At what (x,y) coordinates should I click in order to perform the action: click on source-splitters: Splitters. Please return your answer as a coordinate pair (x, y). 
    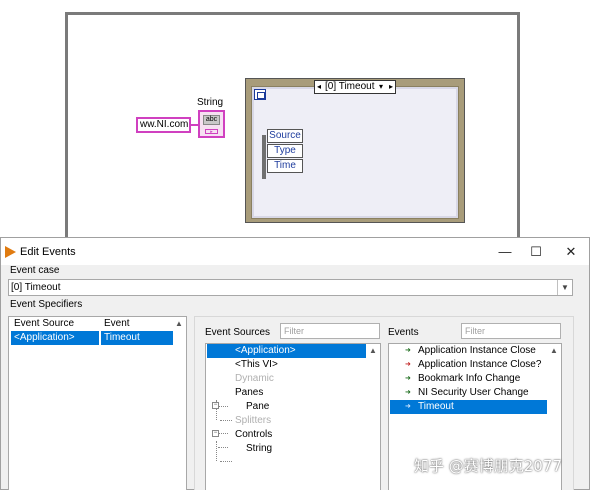
    Looking at the image, I should click on (253, 421).